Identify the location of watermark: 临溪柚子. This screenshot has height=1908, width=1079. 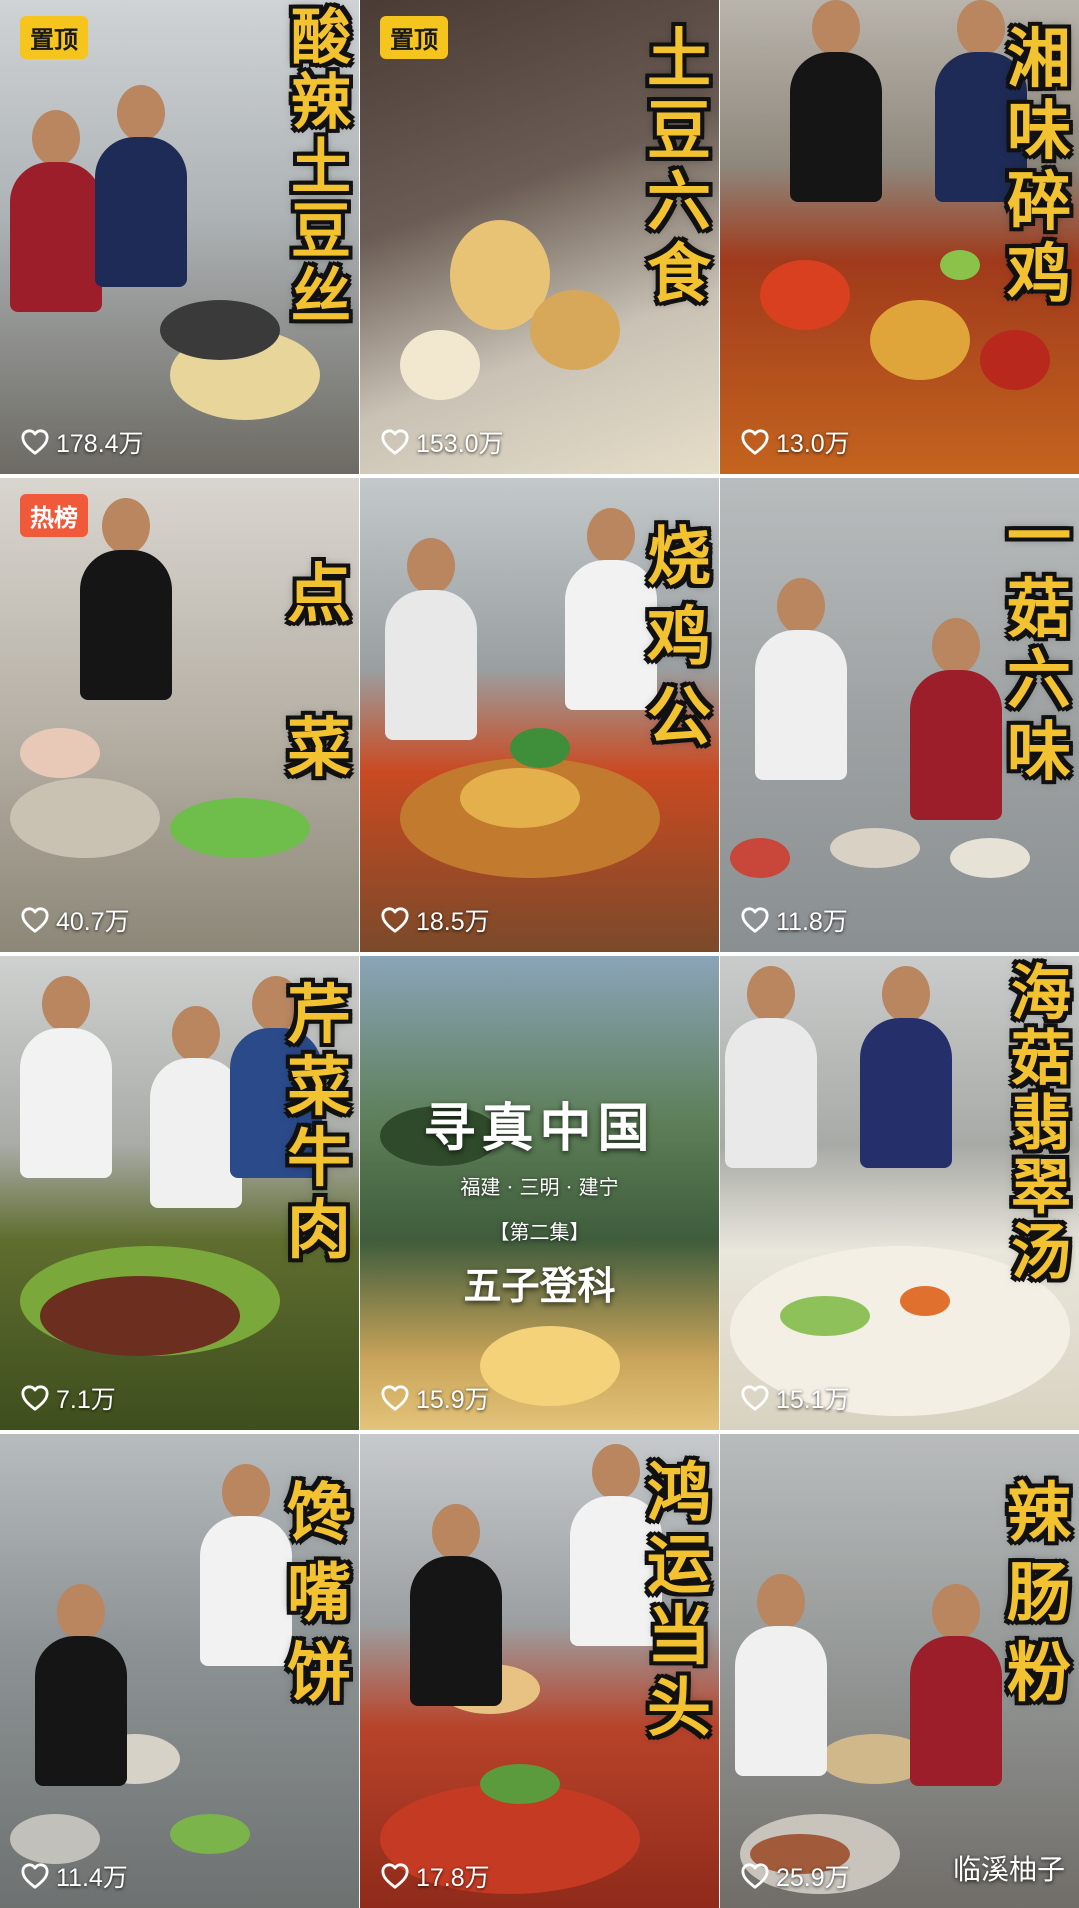
(1008, 1869).